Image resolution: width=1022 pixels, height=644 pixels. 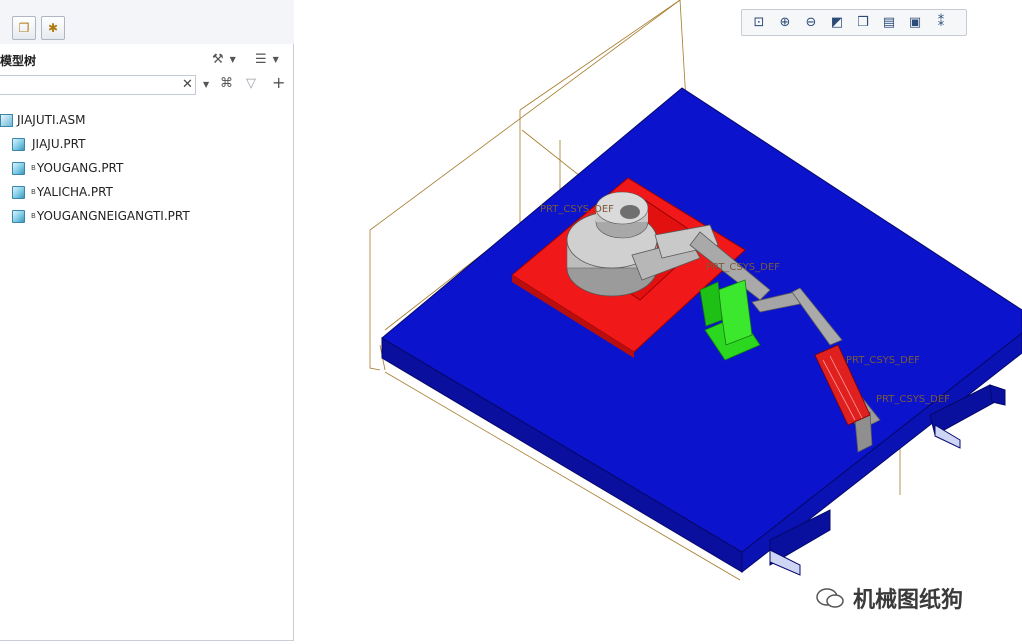 I want to click on assembly-icon, so click(x=6, y=120).